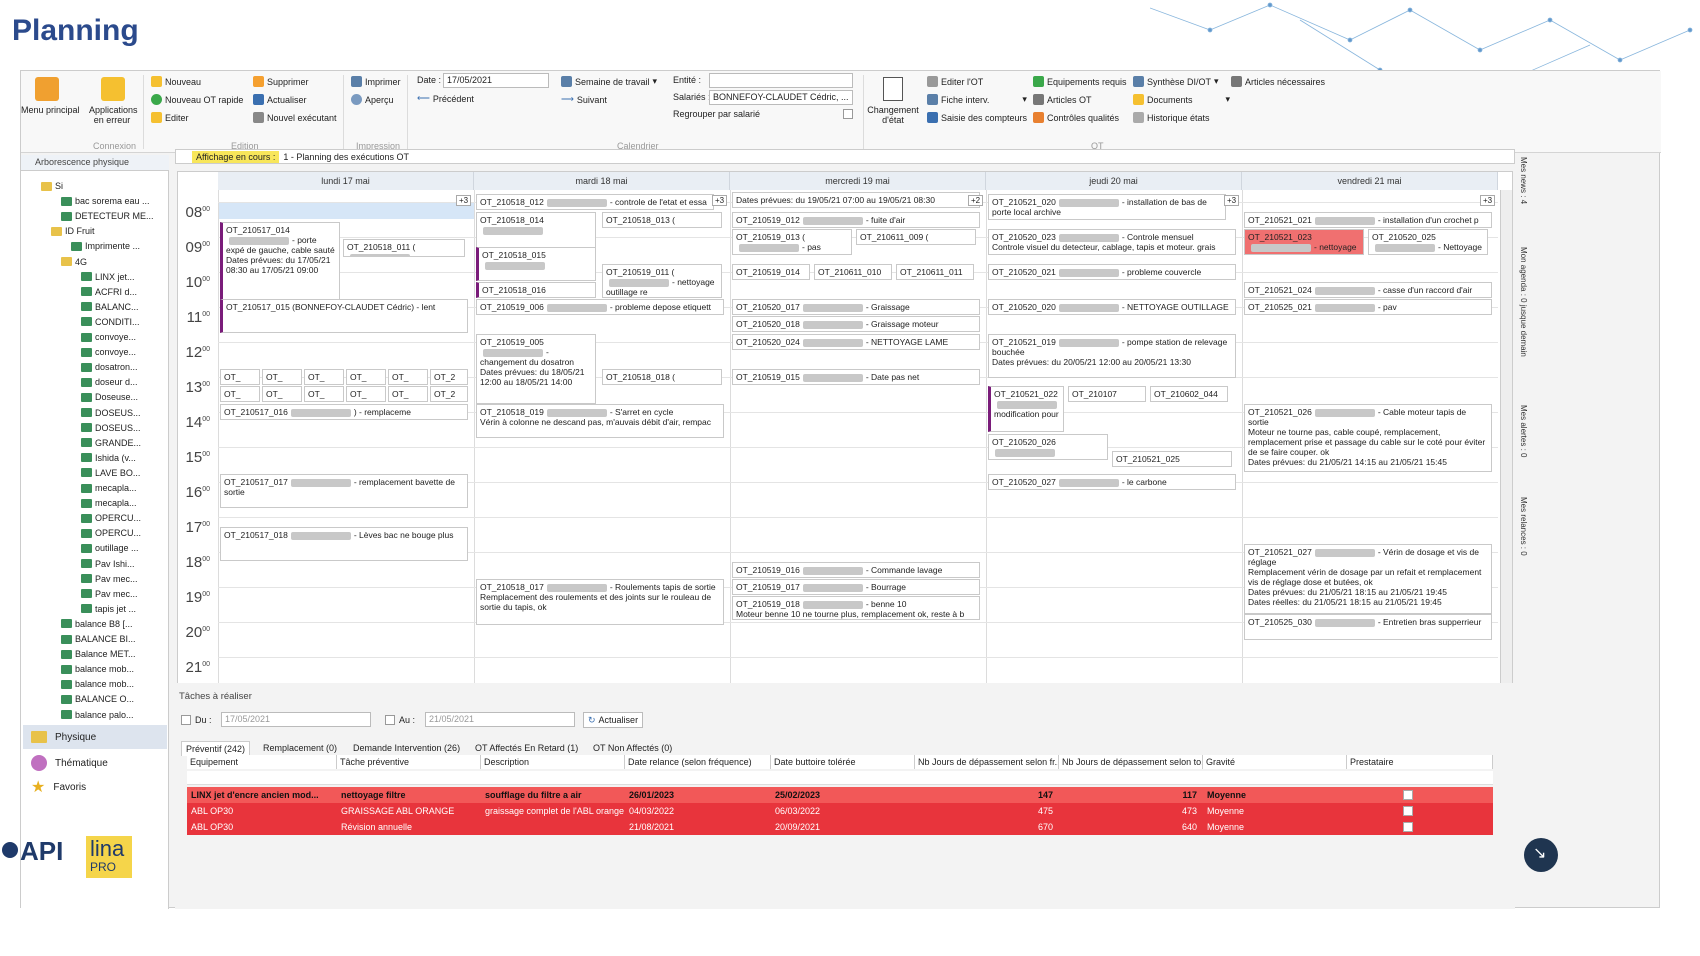 This screenshot has height=956, width=1700. What do you see at coordinates (609, 81) in the screenshot?
I see `semaine-dropdown: Semaine de travail ▾` at bounding box center [609, 81].